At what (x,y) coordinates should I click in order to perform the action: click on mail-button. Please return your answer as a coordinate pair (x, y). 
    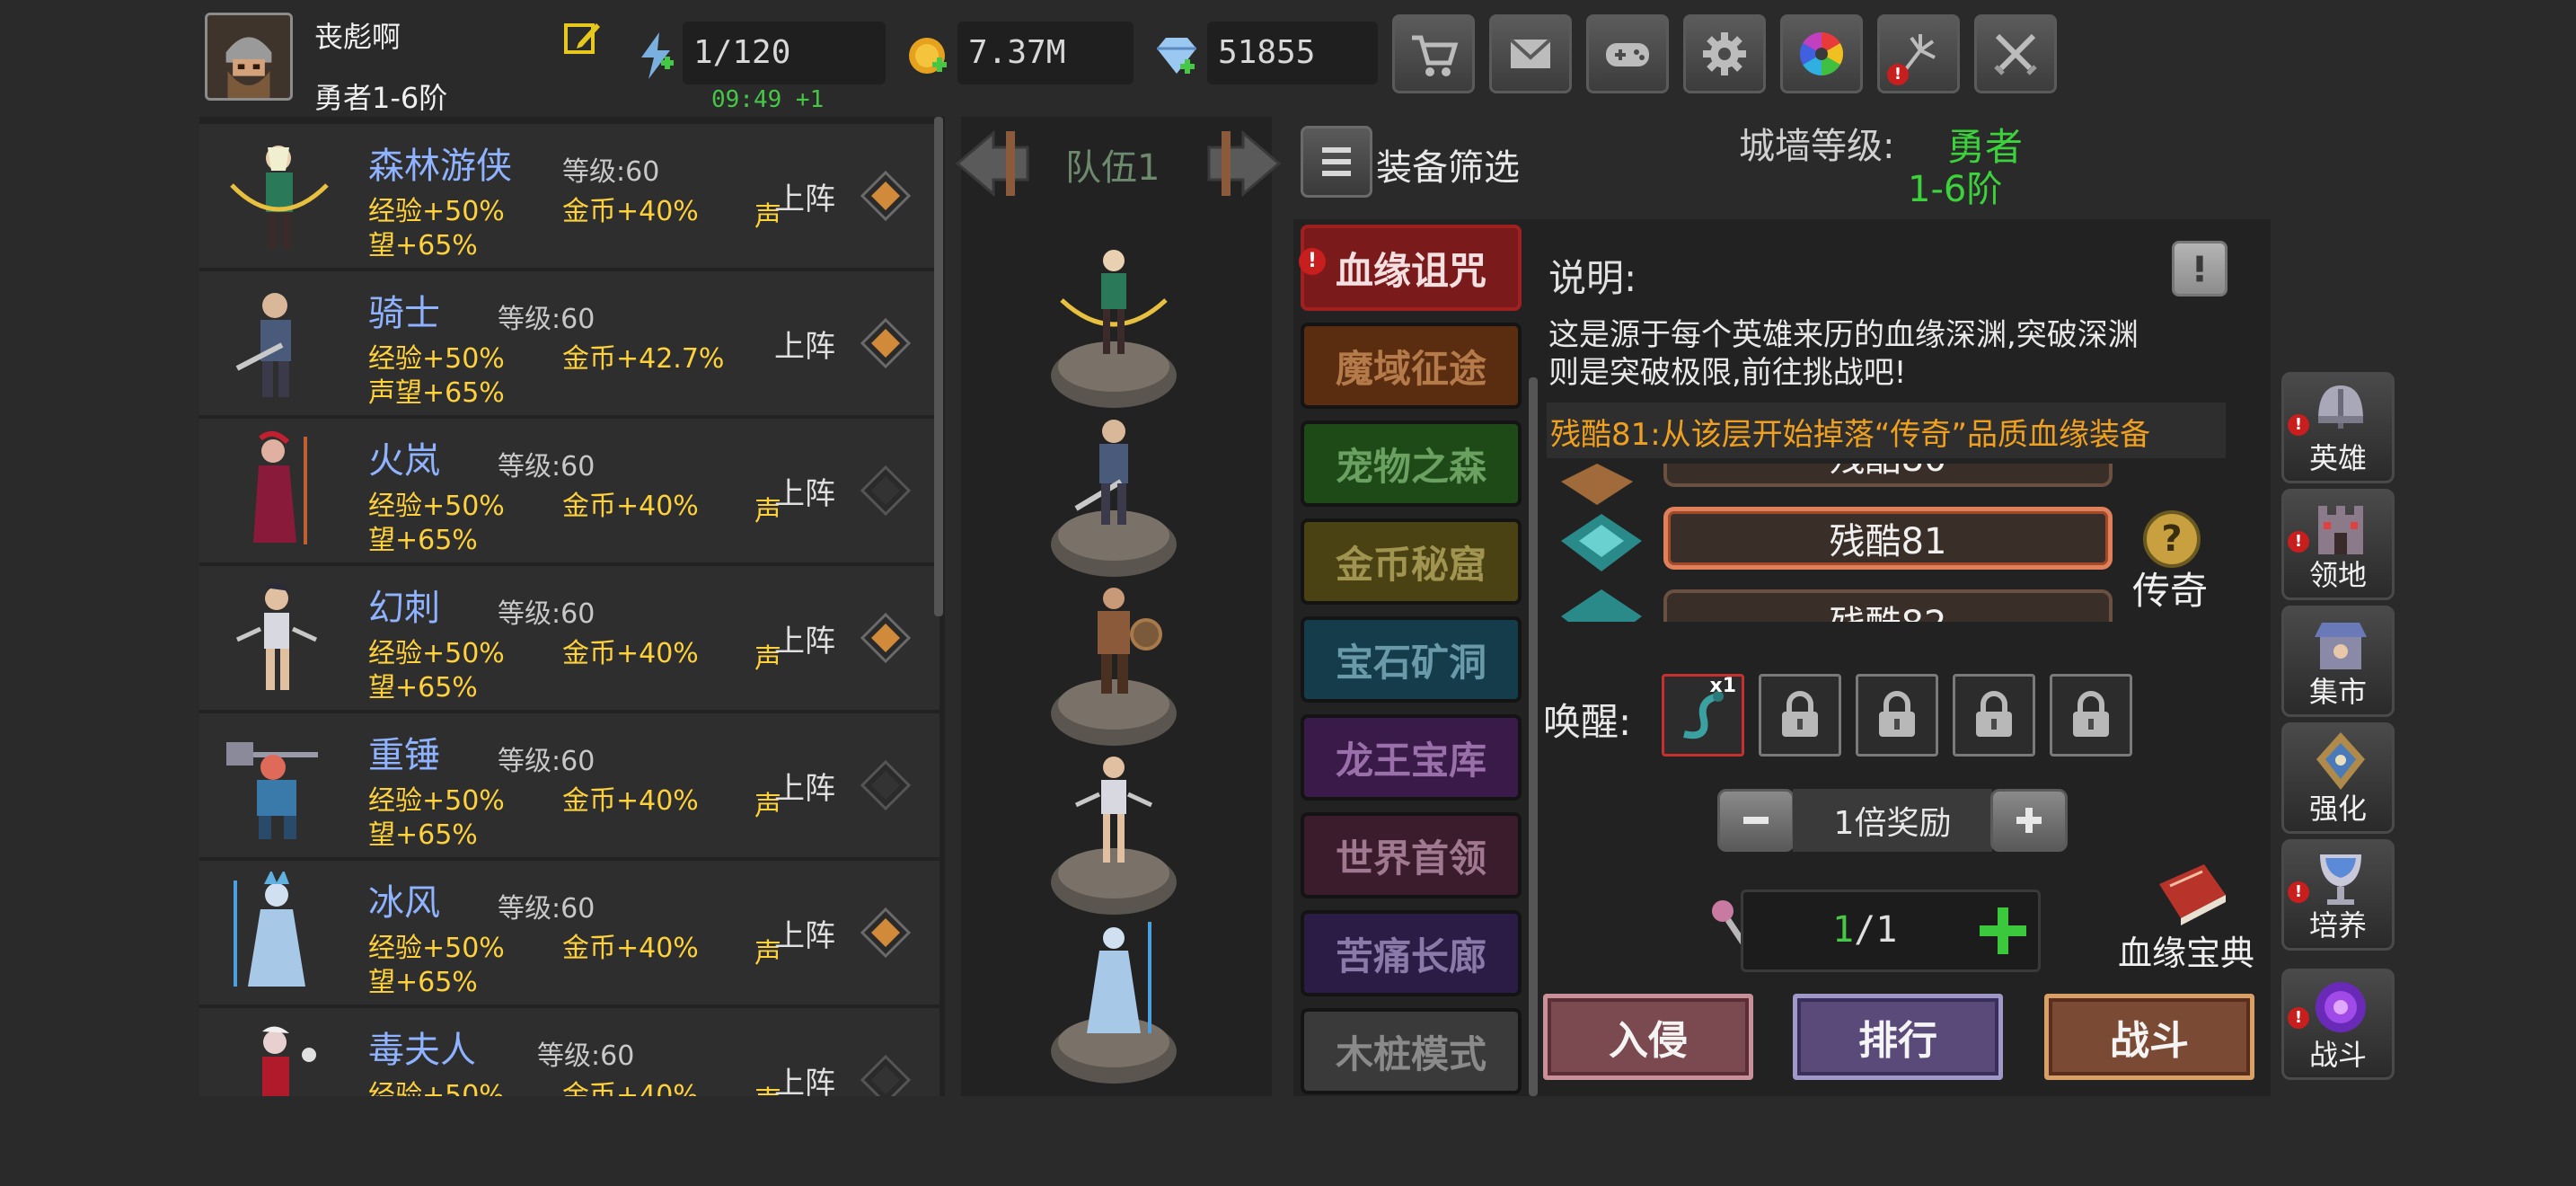
    Looking at the image, I should click on (1530, 53).